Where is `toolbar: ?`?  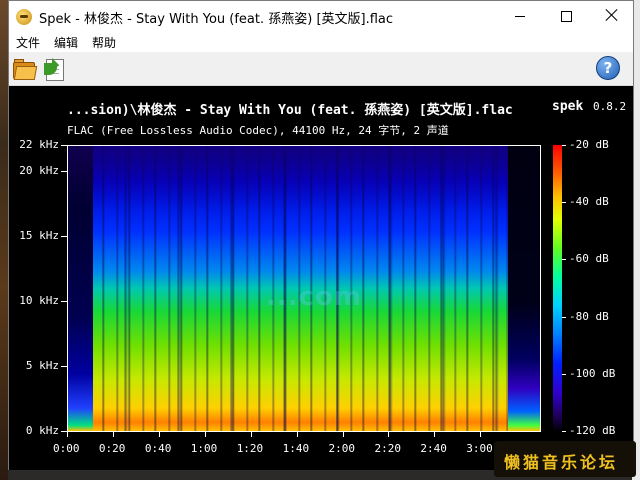
toolbar: ? is located at coordinates (321, 69).